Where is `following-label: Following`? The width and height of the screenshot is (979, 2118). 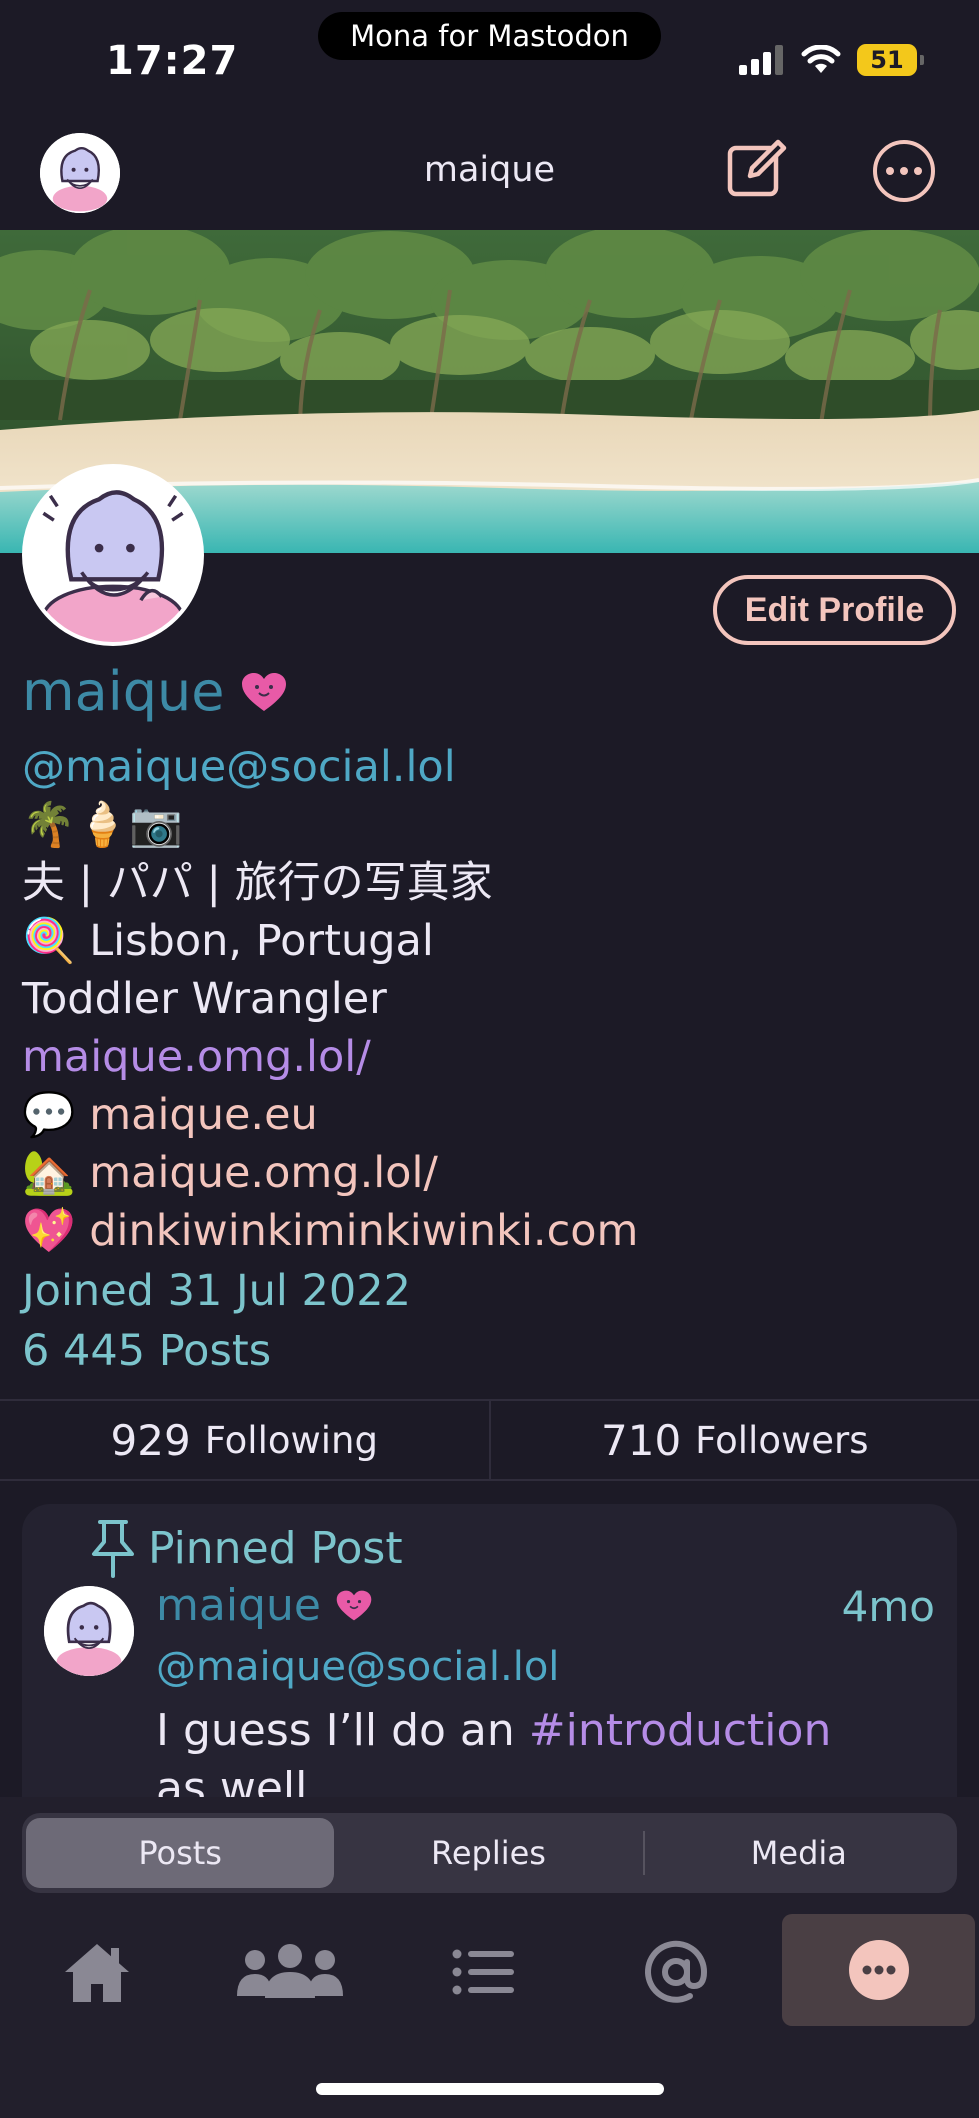 following-label: Following is located at coordinates (291, 1440).